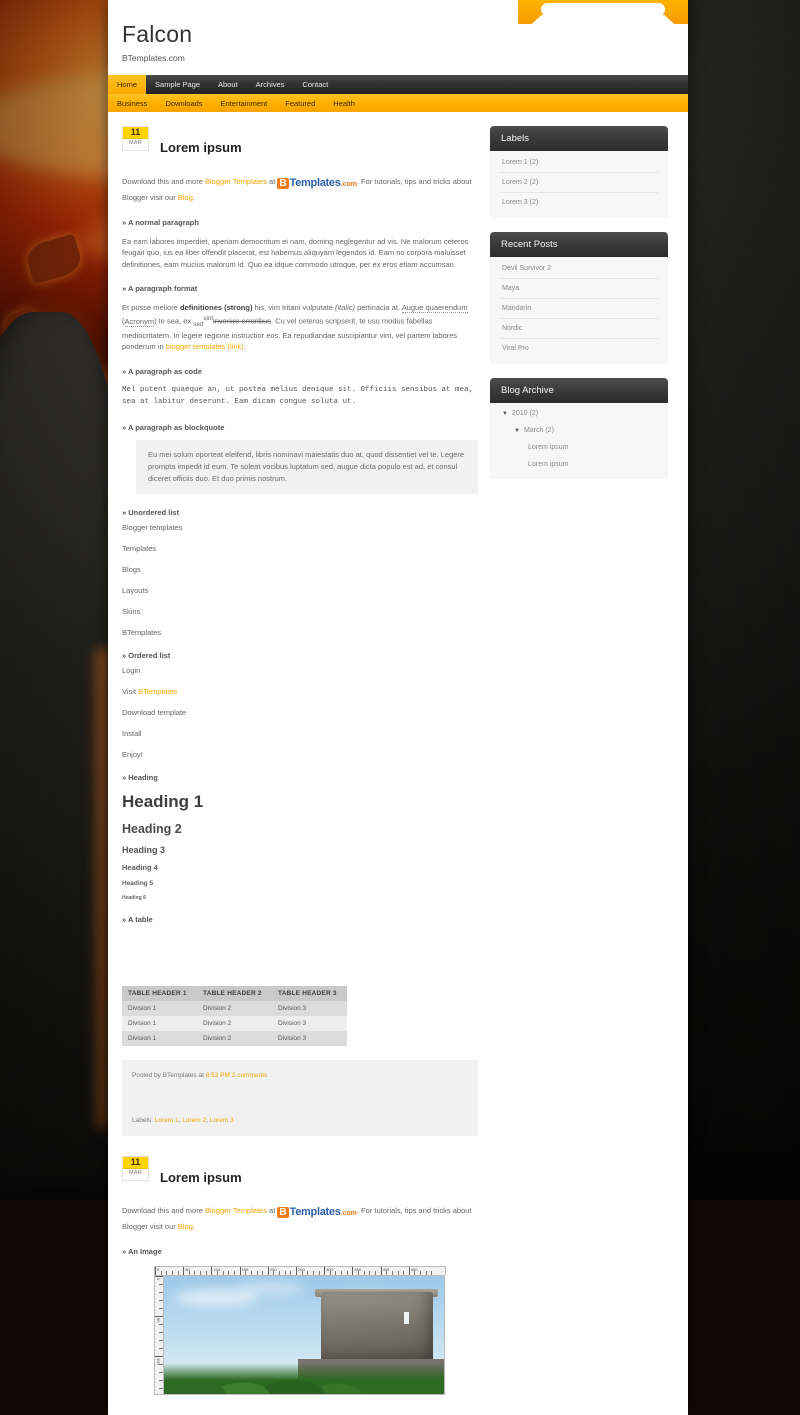  I want to click on subnav-item-downloads: Downloads, so click(183, 103).